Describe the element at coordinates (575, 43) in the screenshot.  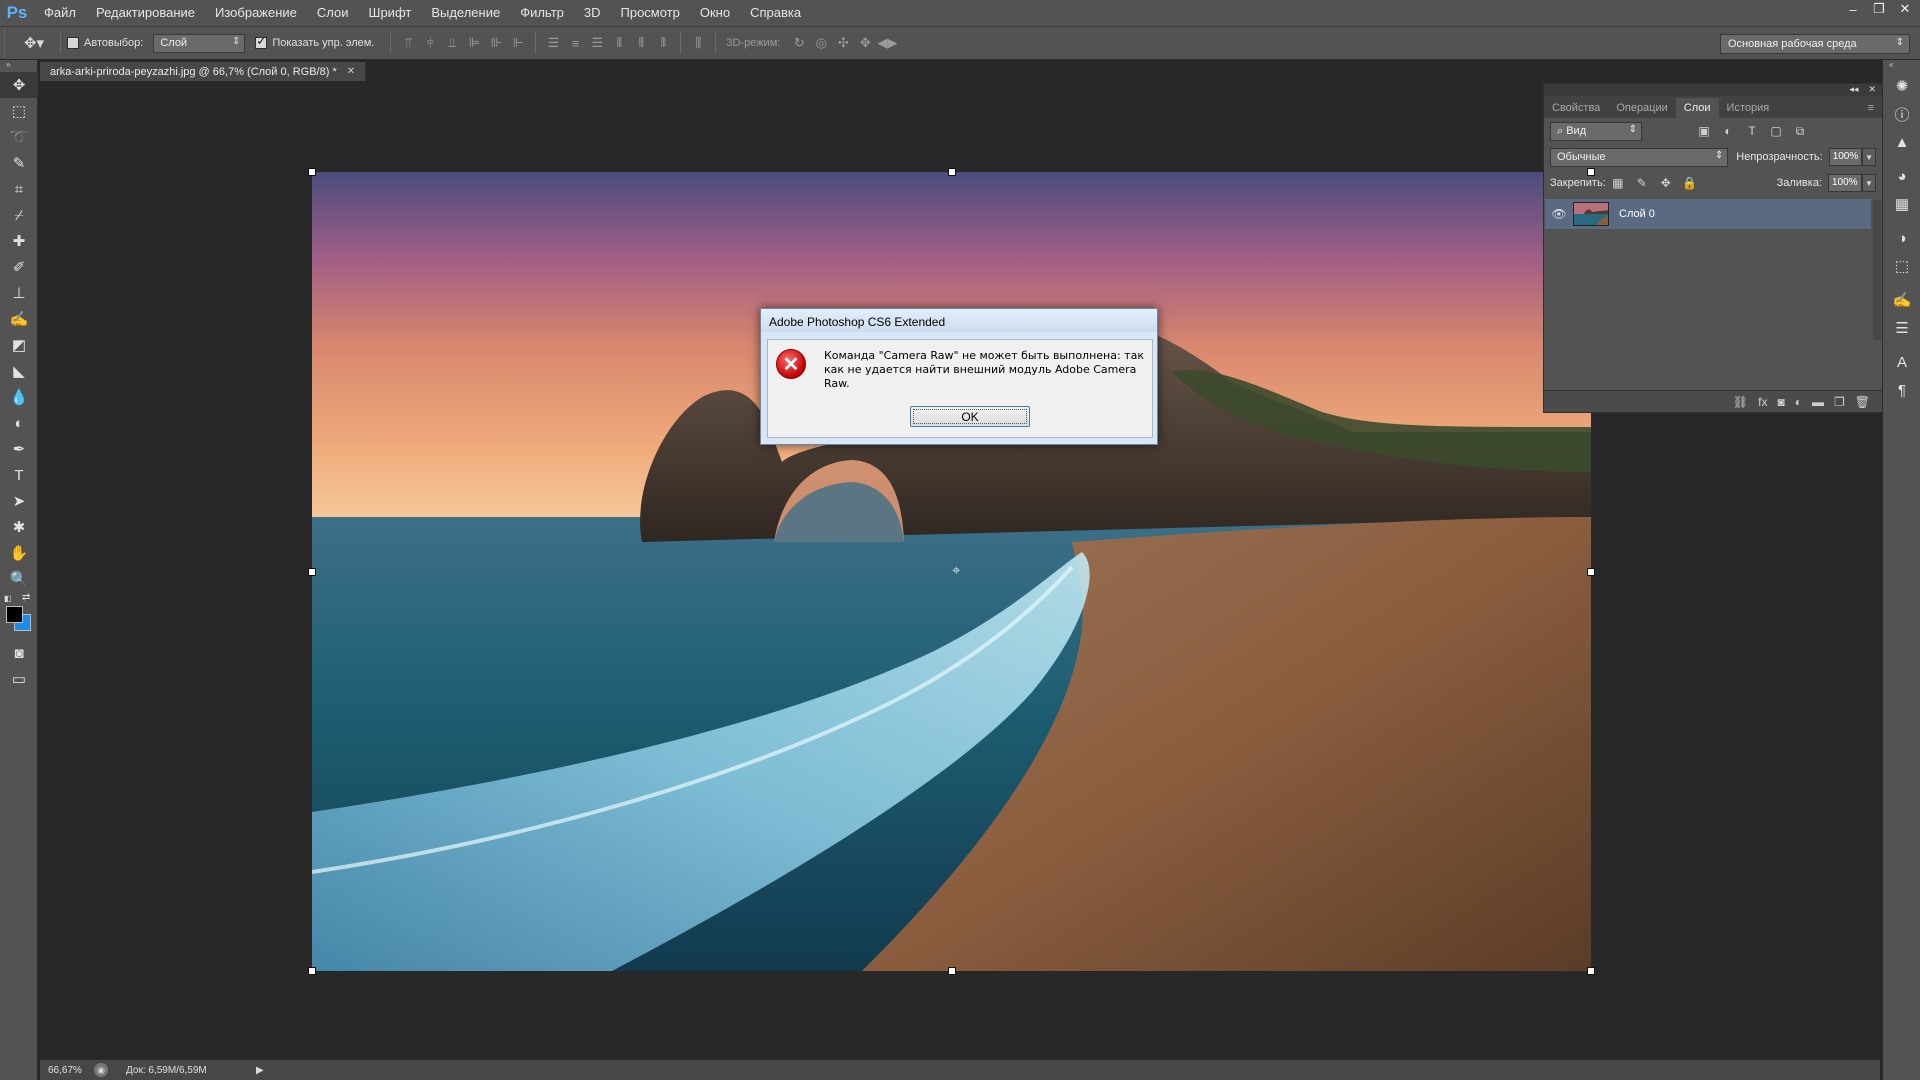
I see `distribute-vcenter-icon: ≡` at that location.